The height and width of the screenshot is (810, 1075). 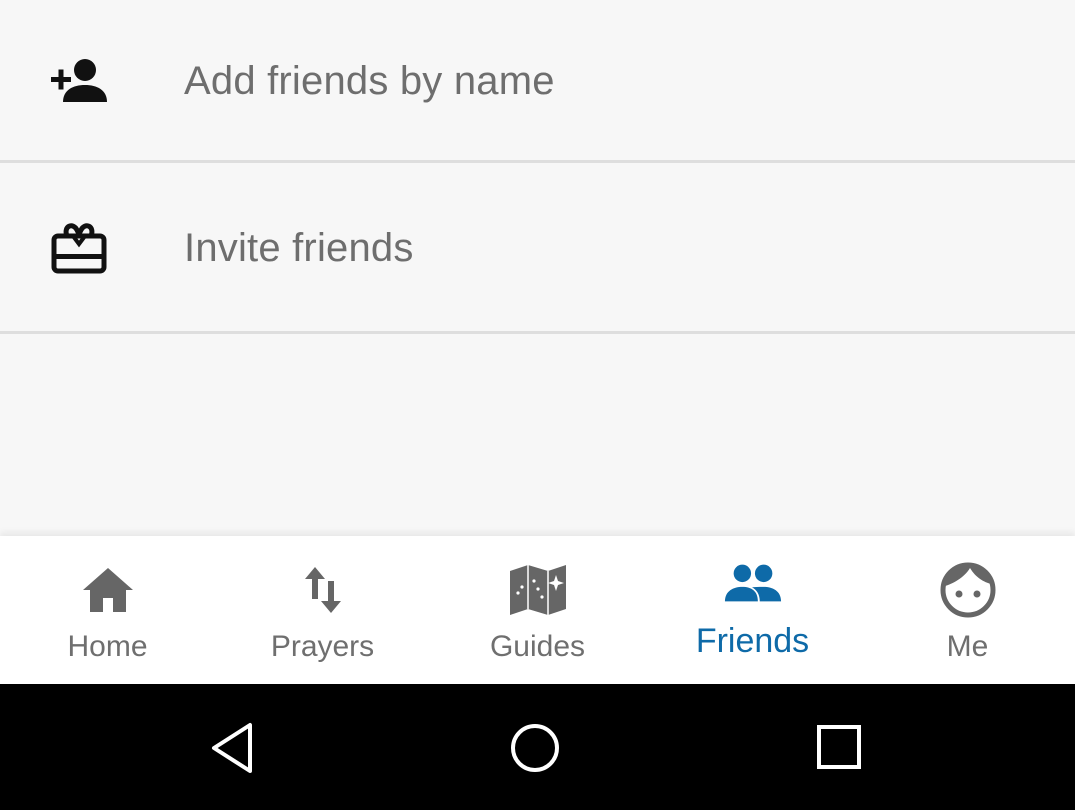 I want to click on nav-label-me: Me, so click(x=967, y=646).